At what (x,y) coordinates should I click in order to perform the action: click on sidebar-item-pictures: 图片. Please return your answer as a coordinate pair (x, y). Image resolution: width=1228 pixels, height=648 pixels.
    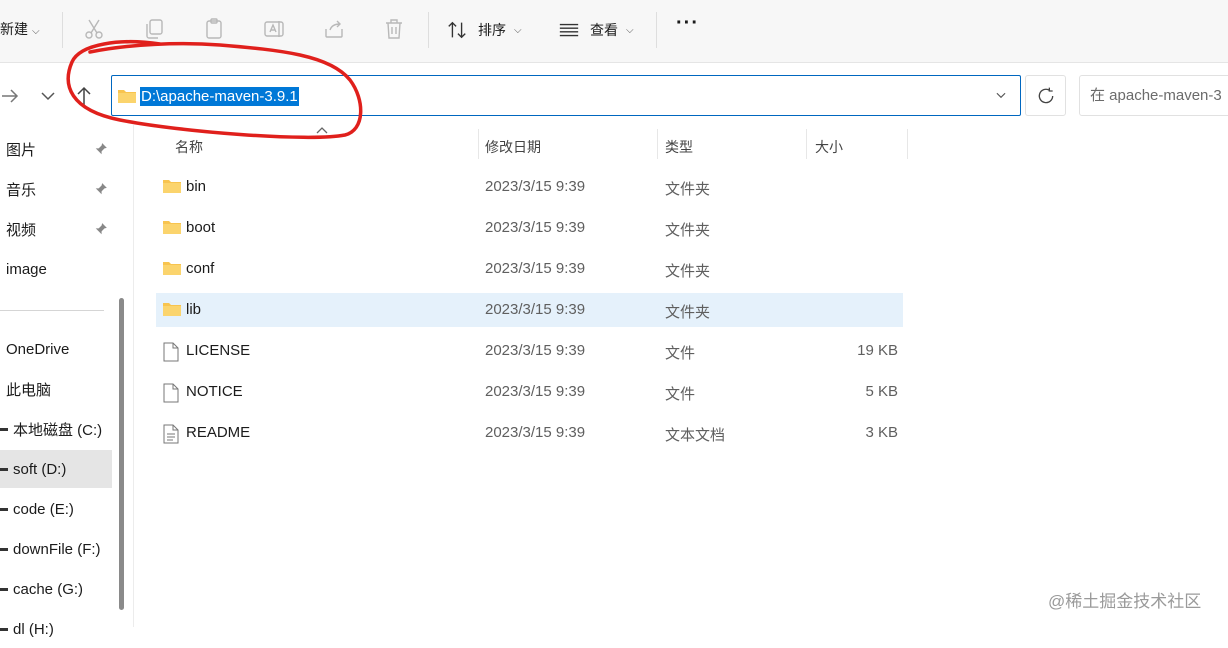
    Looking at the image, I should click on (56, 149).